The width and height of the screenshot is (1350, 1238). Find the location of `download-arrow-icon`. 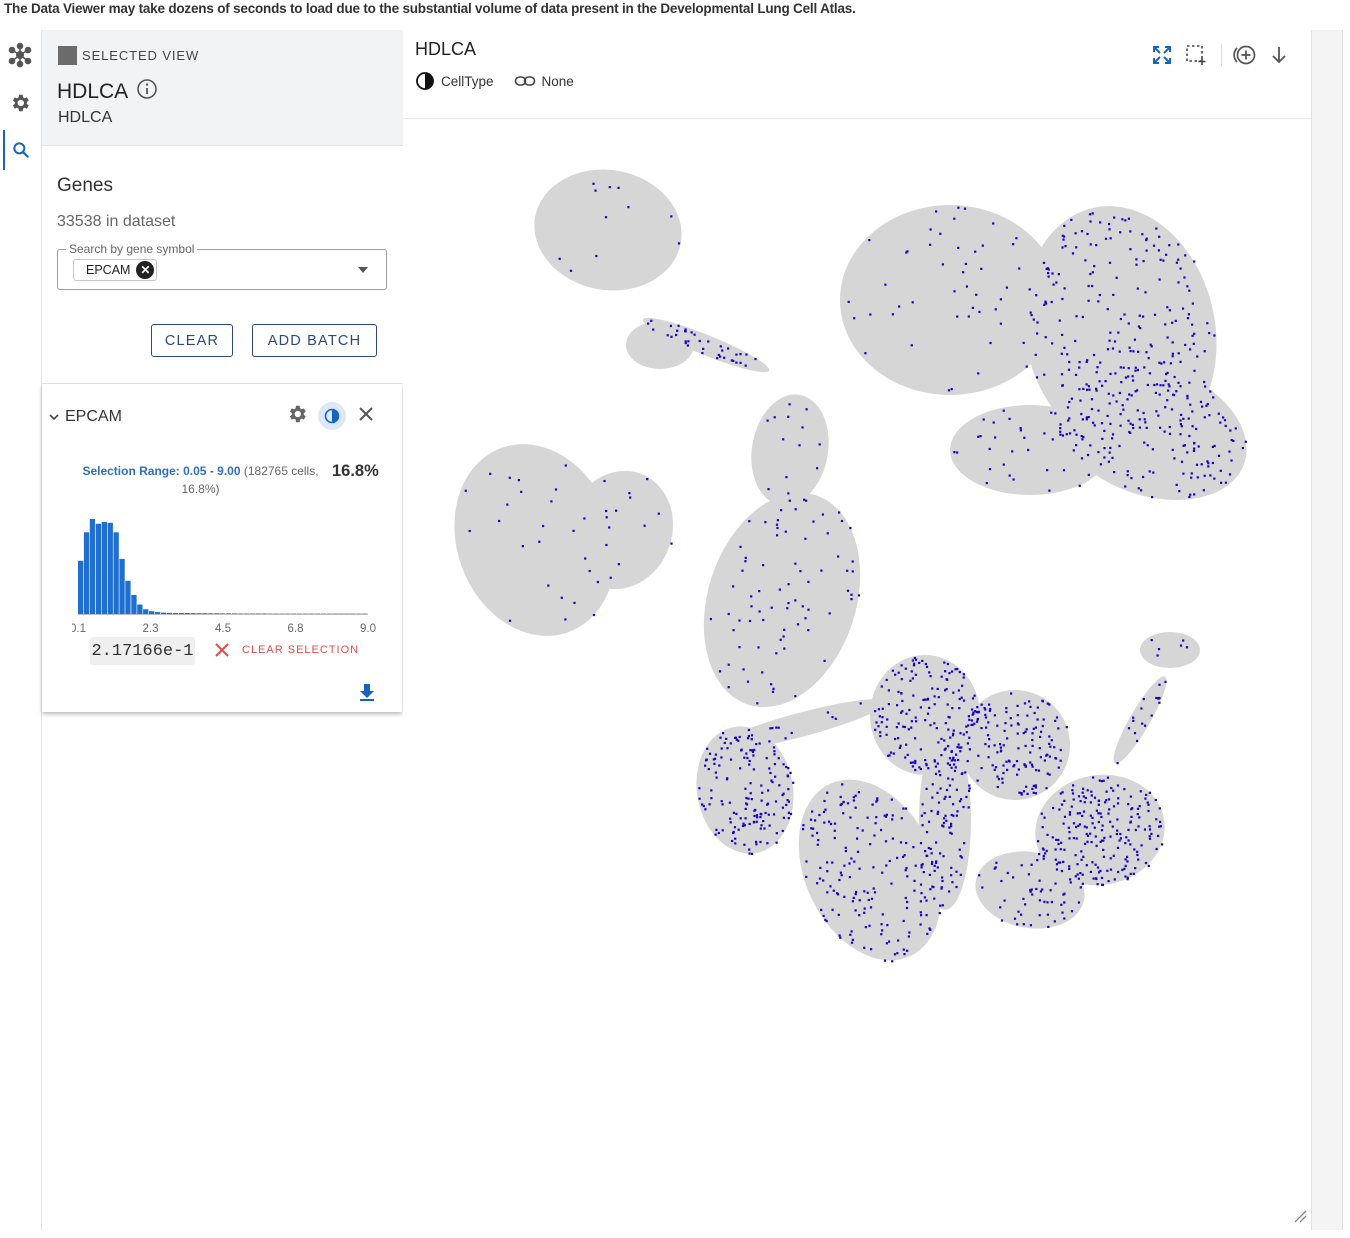

download-arrow-icon is located at coordinates (1279, 55).